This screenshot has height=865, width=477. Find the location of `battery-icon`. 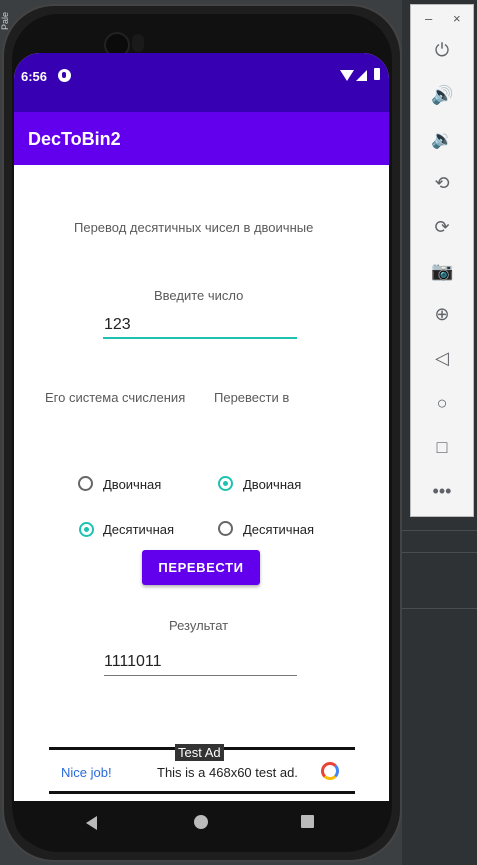

battery-icon is located at coordinates (377, 74).